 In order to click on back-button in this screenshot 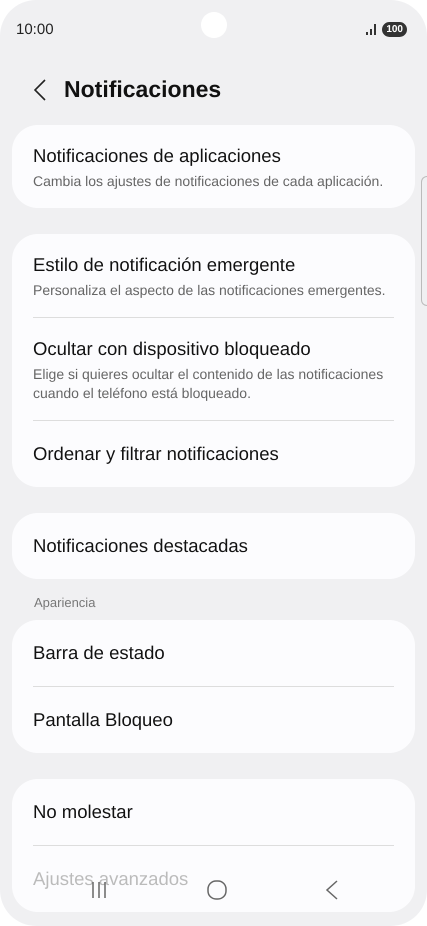, I will do `click(40, 89)`.